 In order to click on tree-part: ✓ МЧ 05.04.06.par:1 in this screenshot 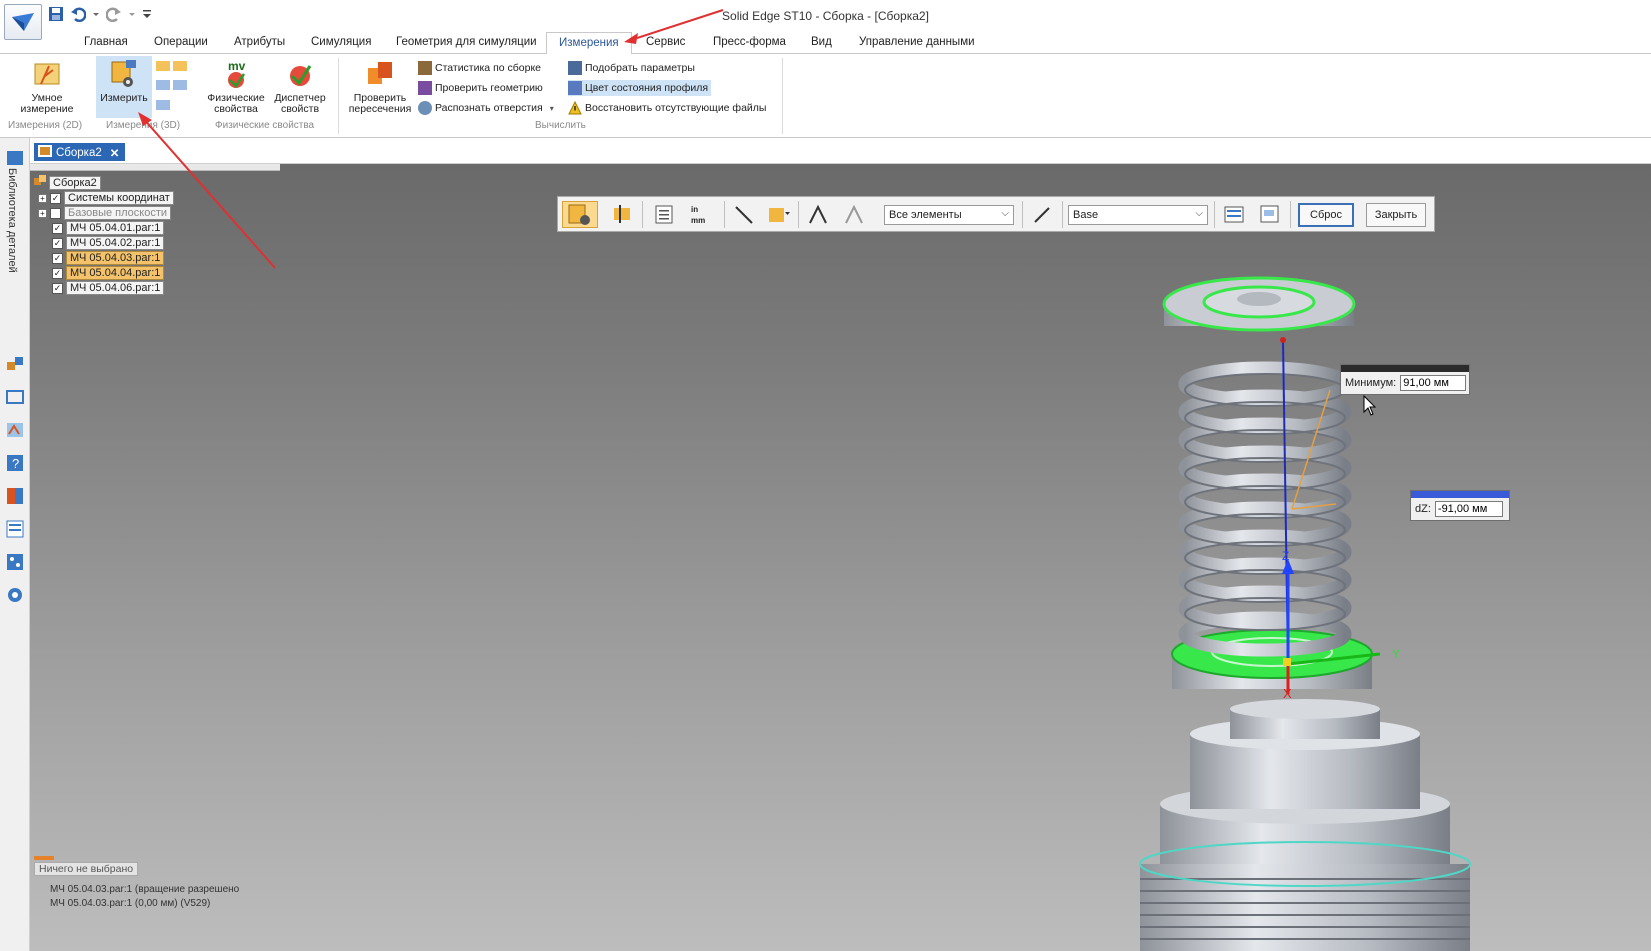, I will do `click(108, 288)`.